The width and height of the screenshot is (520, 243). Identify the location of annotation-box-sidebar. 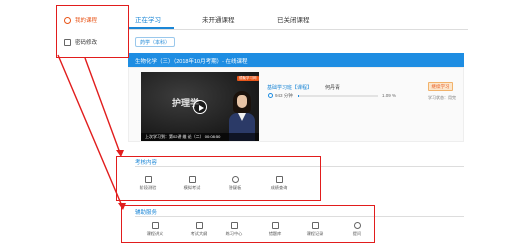
(92, 31).